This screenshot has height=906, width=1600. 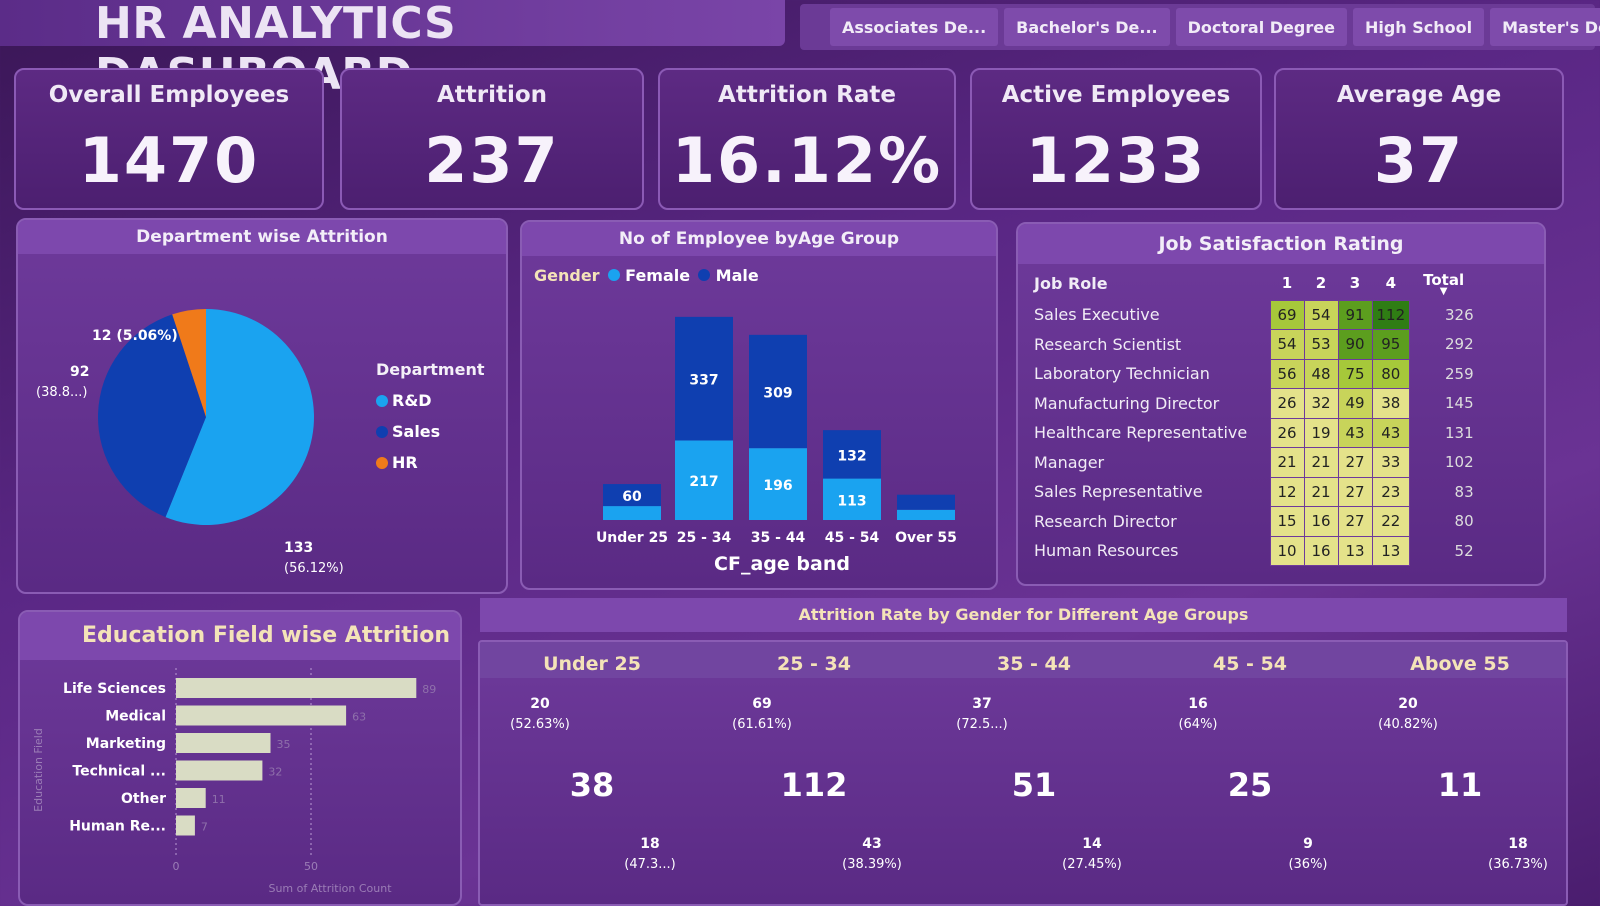 I want to click on donut-group-title: Under 25, so click(x=592, y=664).